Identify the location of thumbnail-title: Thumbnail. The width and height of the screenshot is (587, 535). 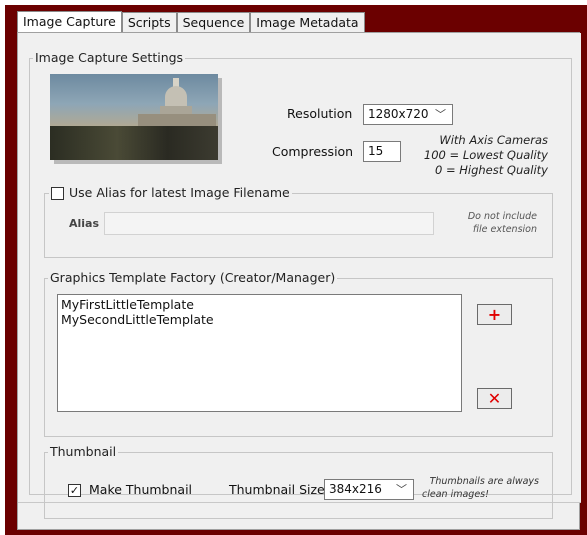
(83, 452).